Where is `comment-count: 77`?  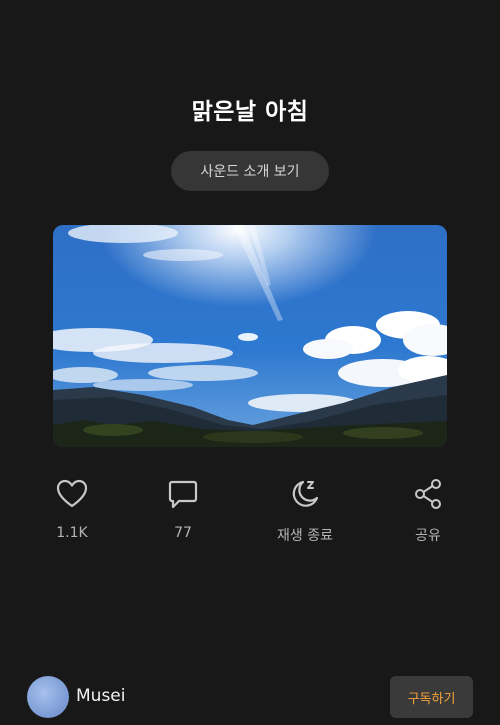 comment-count: 77 is located at coordinates (183, 533).